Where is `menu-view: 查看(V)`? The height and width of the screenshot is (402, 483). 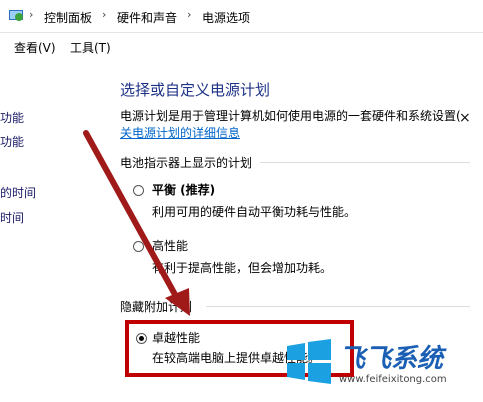
menu-view: 查看(V) is located at coordinates (35, 47).